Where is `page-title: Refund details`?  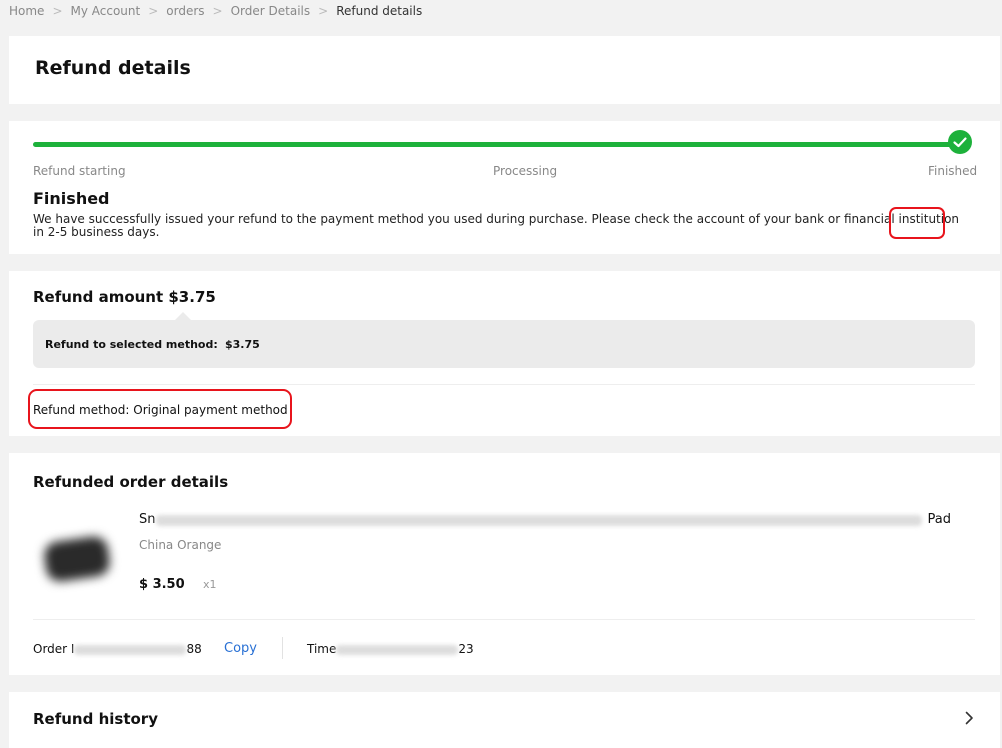 page-title: Refund details is located at coordinates (113, 68).